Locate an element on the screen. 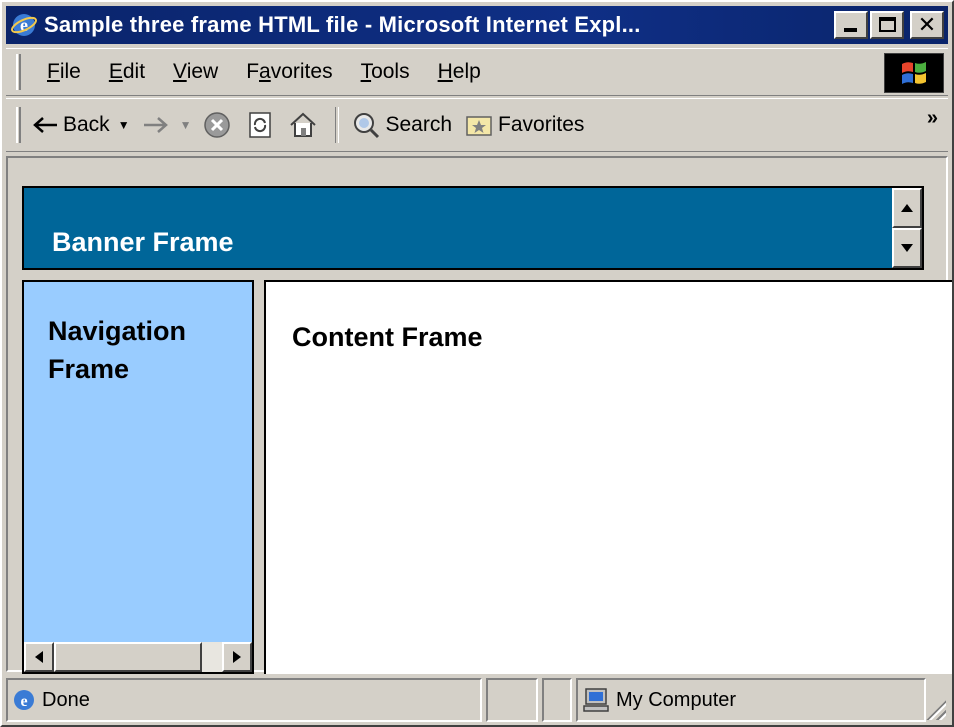 The height and width of the screenshot is (727, 954). search-icon is located at coordinates (367, 126).